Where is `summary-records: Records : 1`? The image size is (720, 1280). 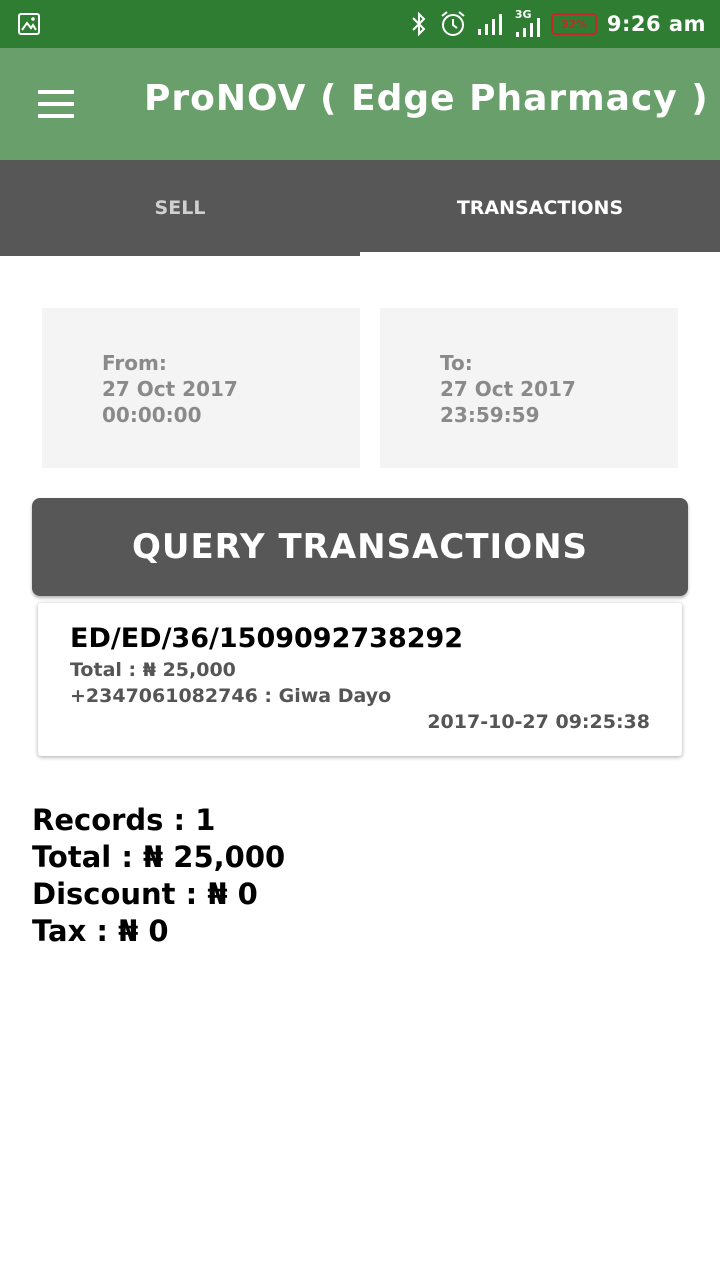 summary-records: Records : 1 is located at coordinates (124, 820).